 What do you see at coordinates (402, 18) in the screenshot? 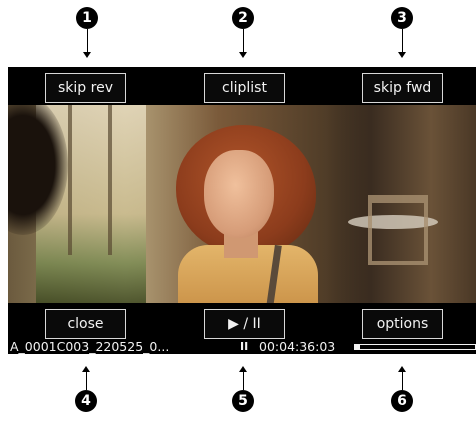
I see `callout-3-badge: 3` at bounding box center [402, 18].